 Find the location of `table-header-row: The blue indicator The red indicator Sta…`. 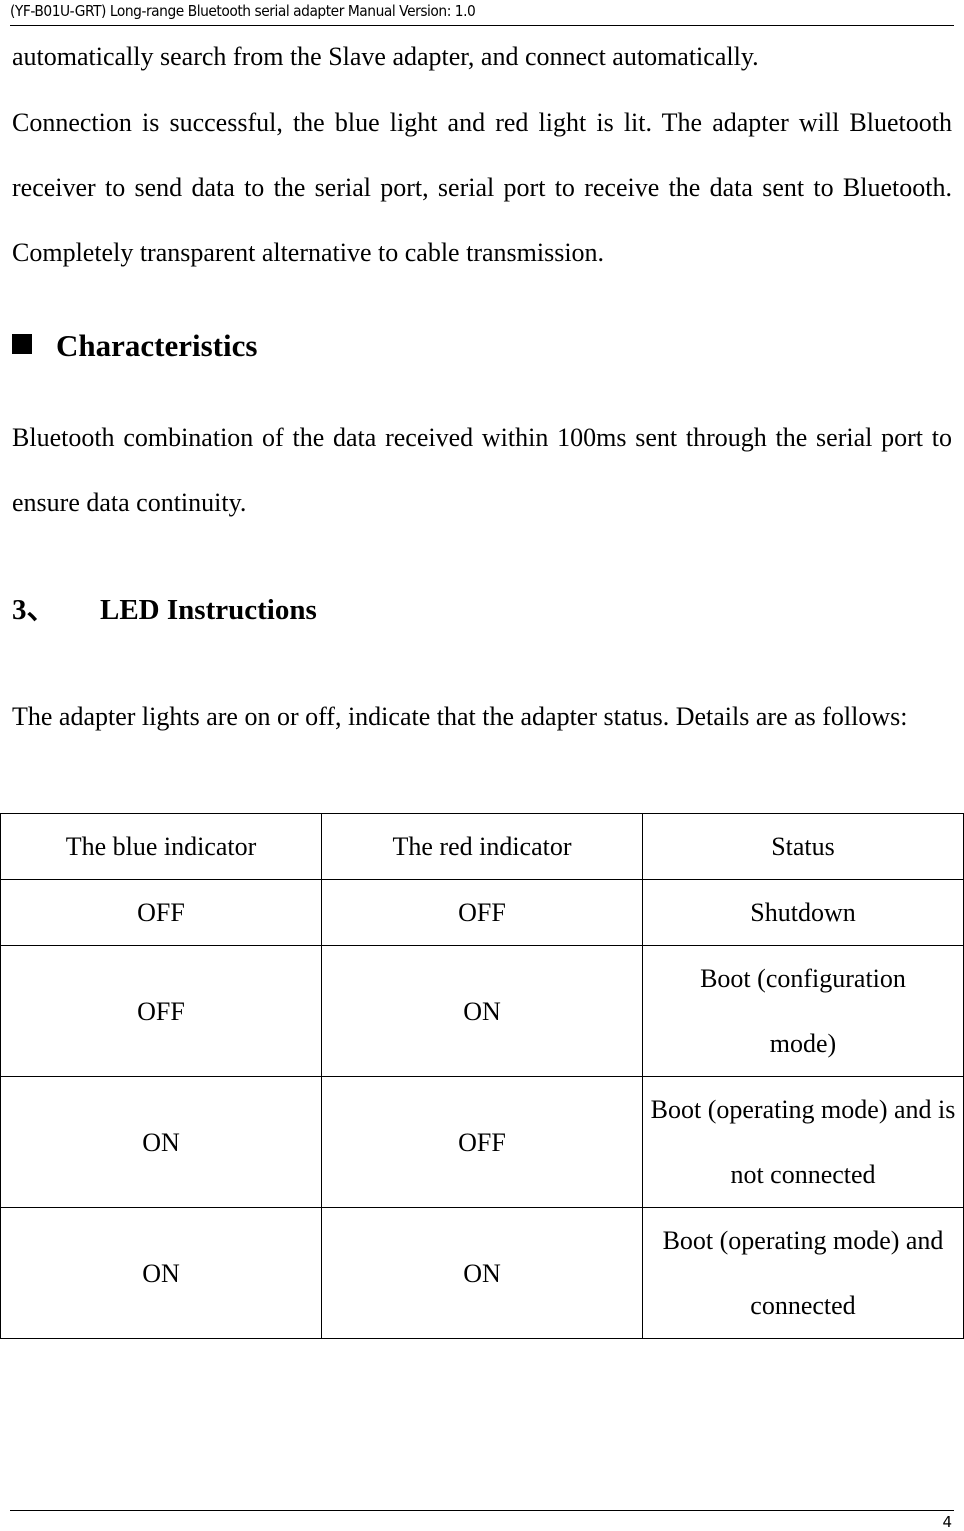

table-header-row: The blue indicator The red indicator Sta… is located at coordinates (482, 846).